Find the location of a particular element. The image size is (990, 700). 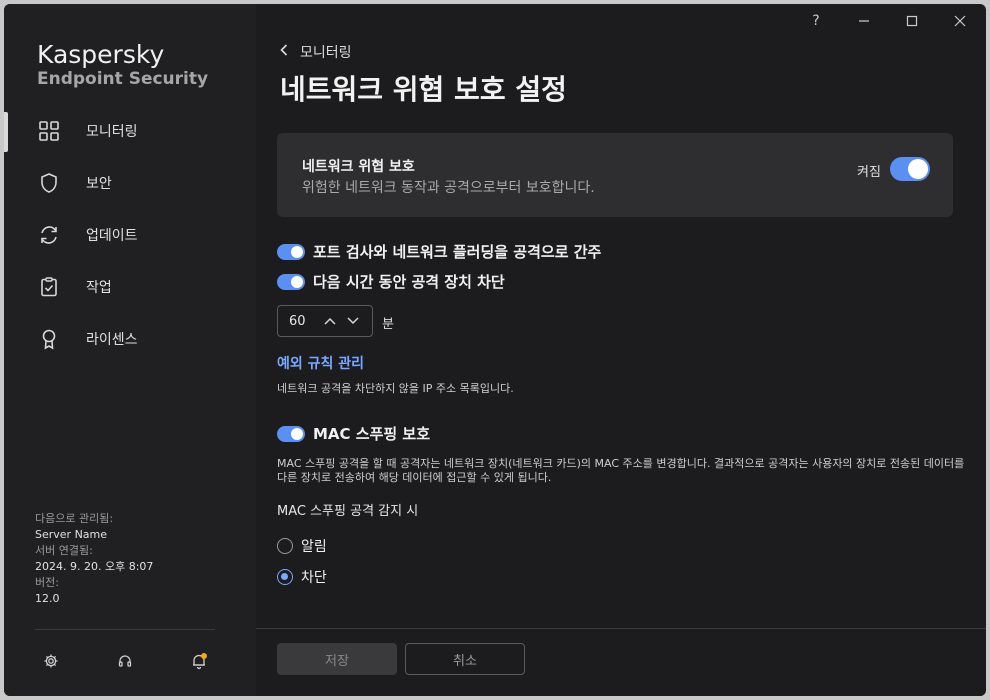

sidebar-bottom-toolbar is located at coordinates (130, 661).